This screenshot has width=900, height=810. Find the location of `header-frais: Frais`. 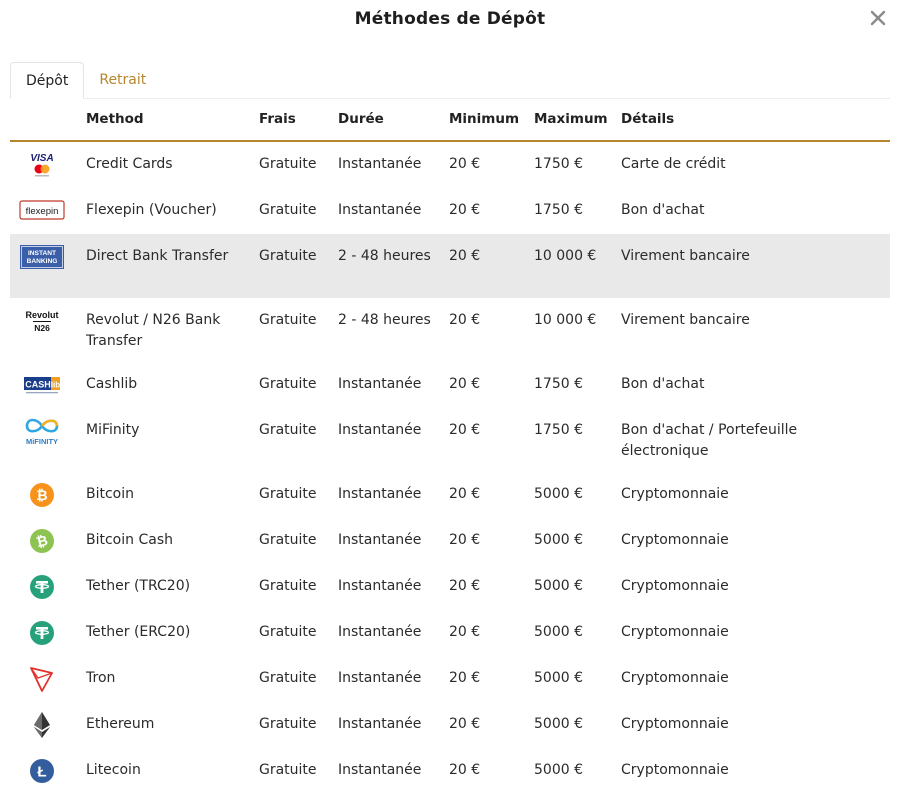

header-frais: Frais is located at coordinates (277, 119).